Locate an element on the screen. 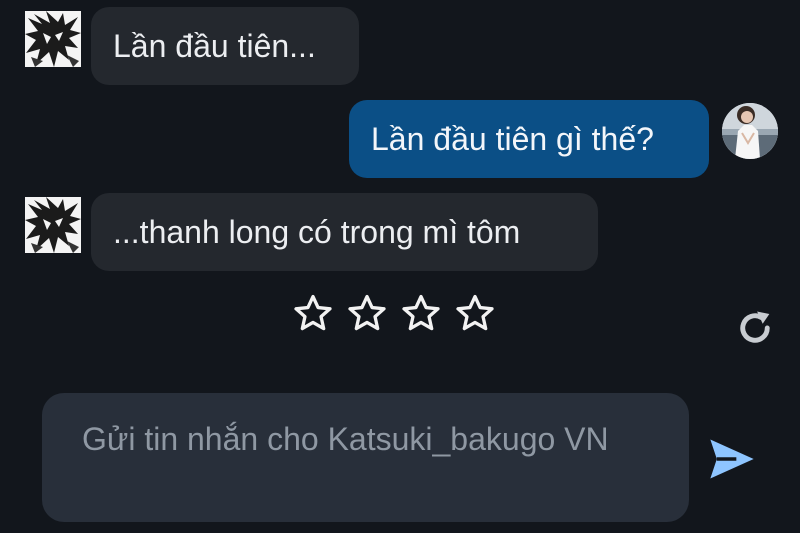 The width and height of the screenshot is (800, 533). message-bubble-bot: ...thanh long có trong mì tôm is located at coordinates (344, 232).